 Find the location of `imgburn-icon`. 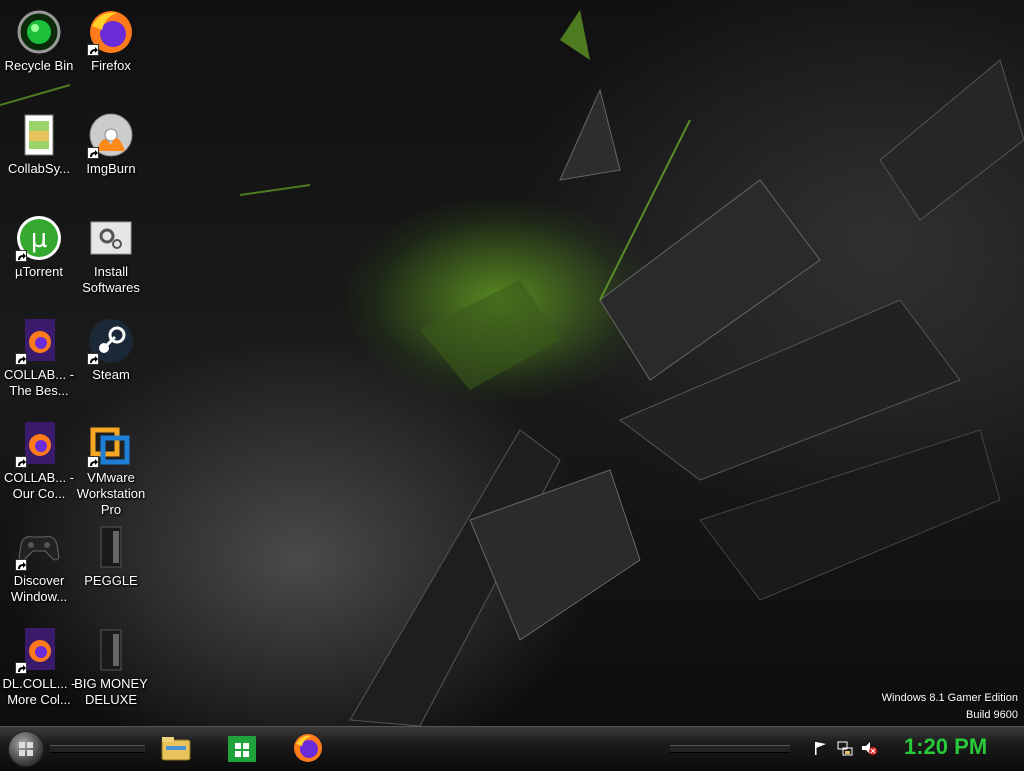

imgburn-icon is located at coordinates (111, 135).